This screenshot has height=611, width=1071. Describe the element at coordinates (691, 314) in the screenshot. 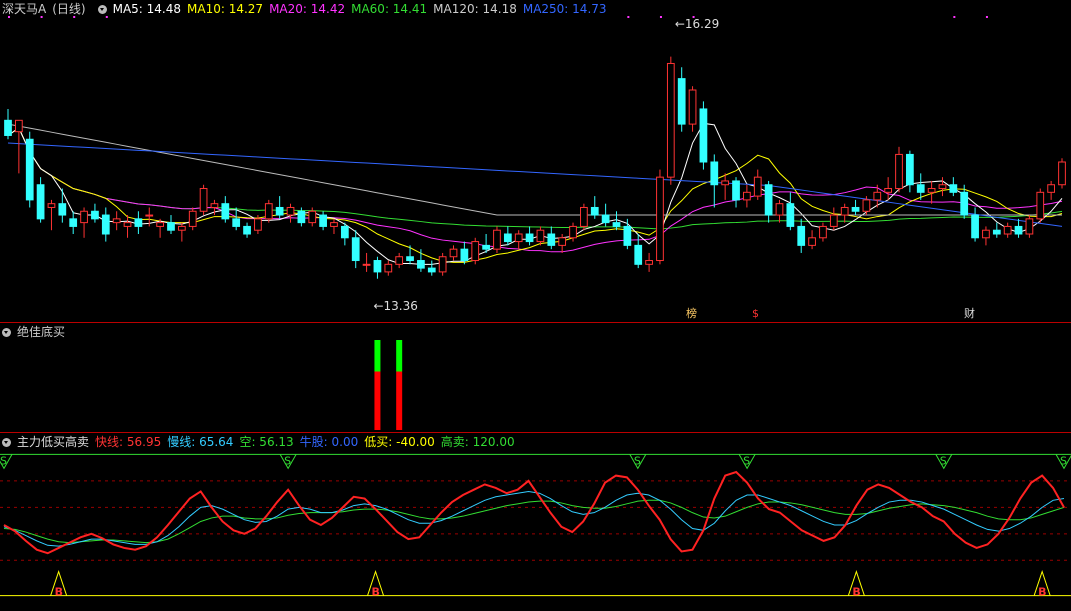

I see `tag-list-icon: 榜` at that location.